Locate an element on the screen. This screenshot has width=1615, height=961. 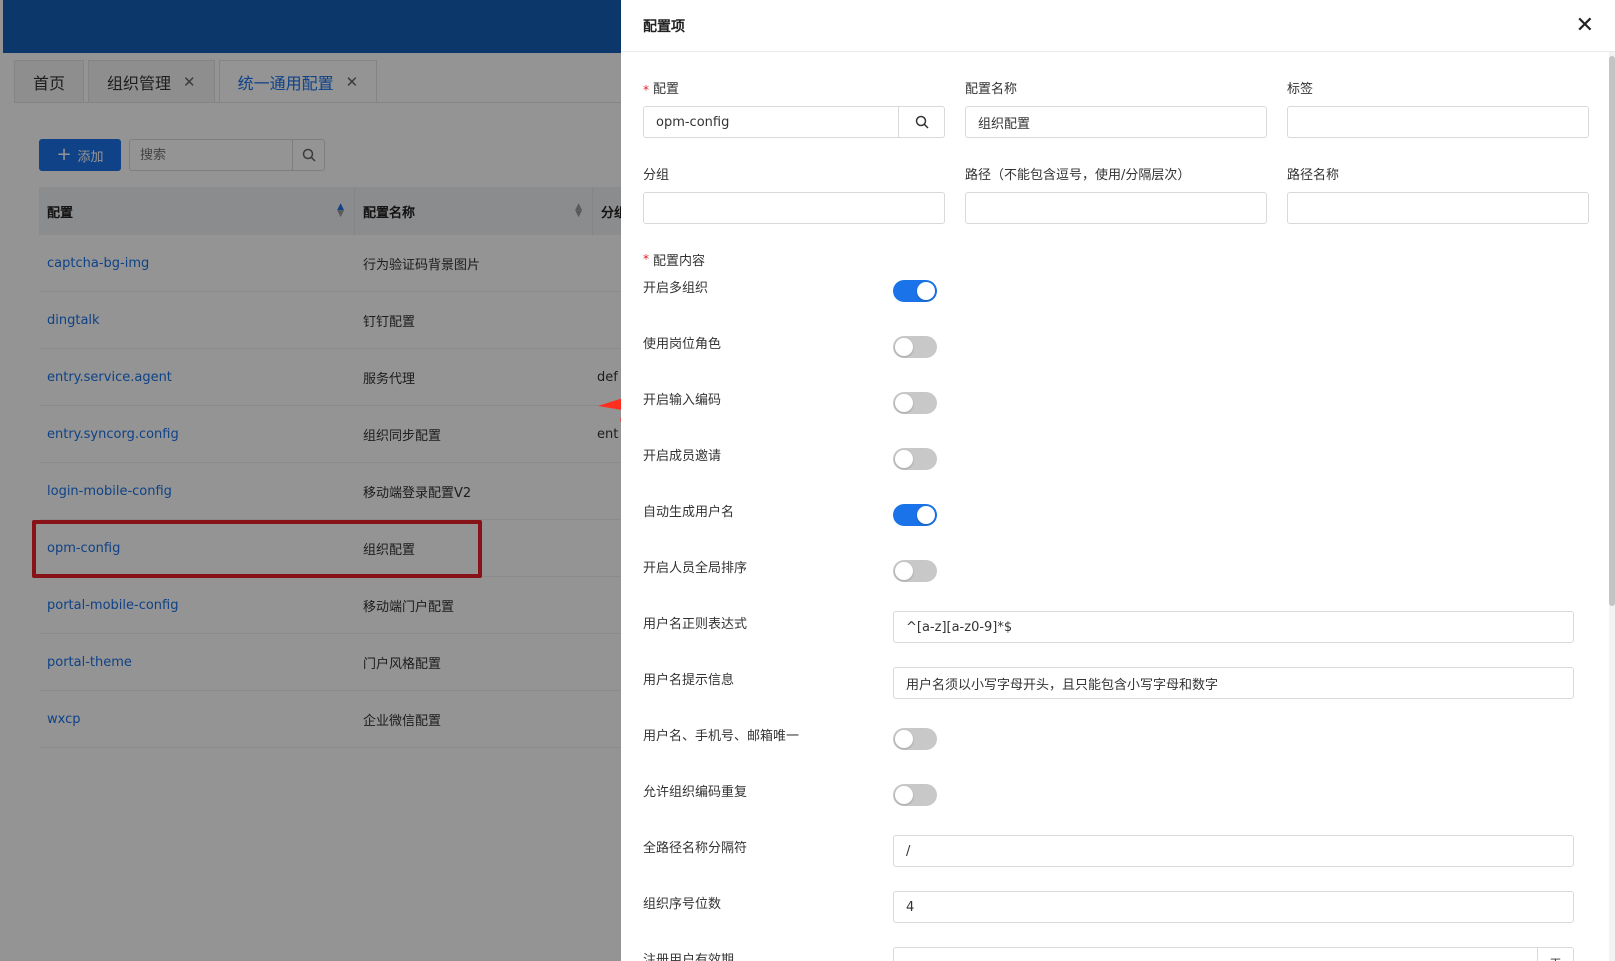
tag-label: 标签 is located at coordinates (1300, 89).